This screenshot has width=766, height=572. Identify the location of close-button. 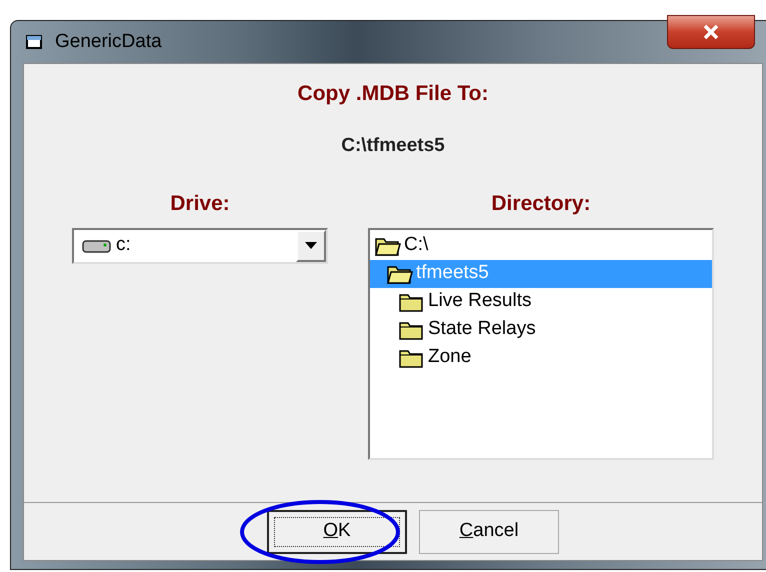
(711, 32).